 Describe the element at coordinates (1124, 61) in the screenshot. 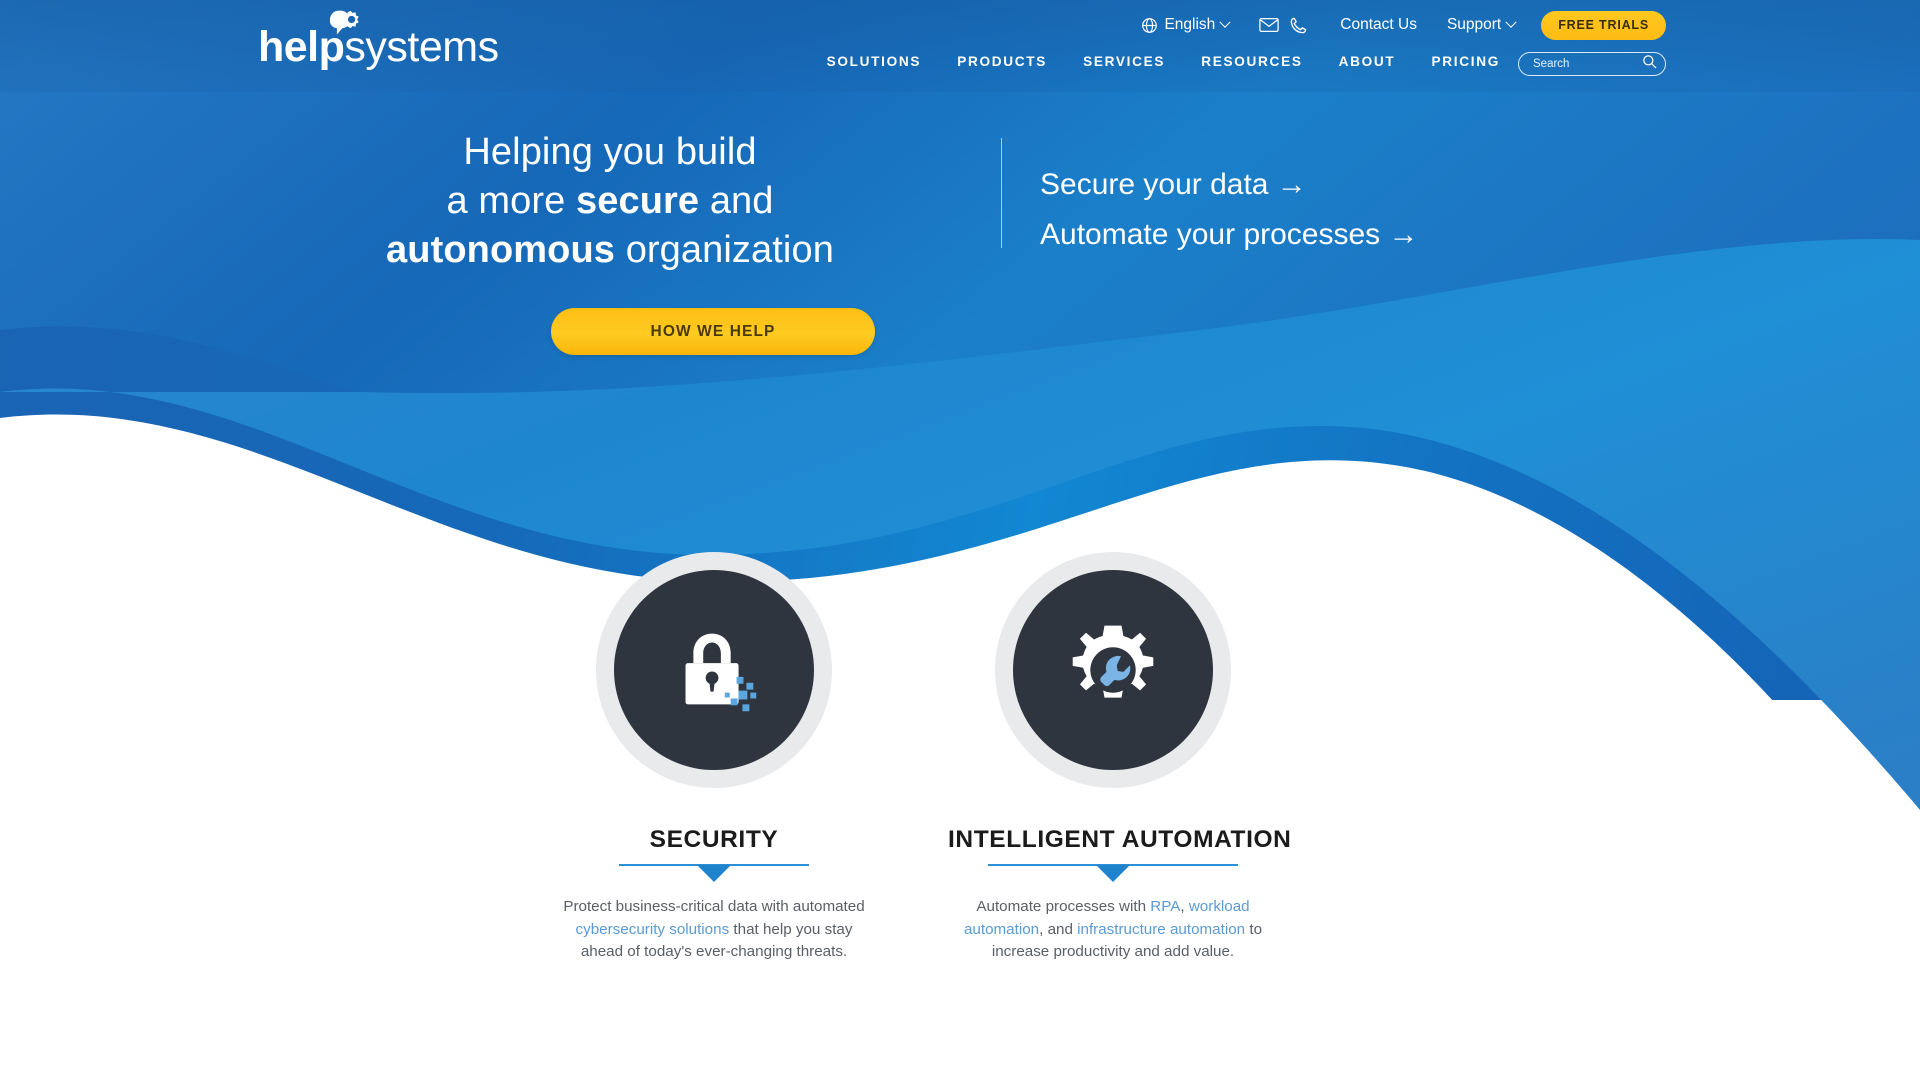

I see `nav-item-services: SERVICES` at that location.